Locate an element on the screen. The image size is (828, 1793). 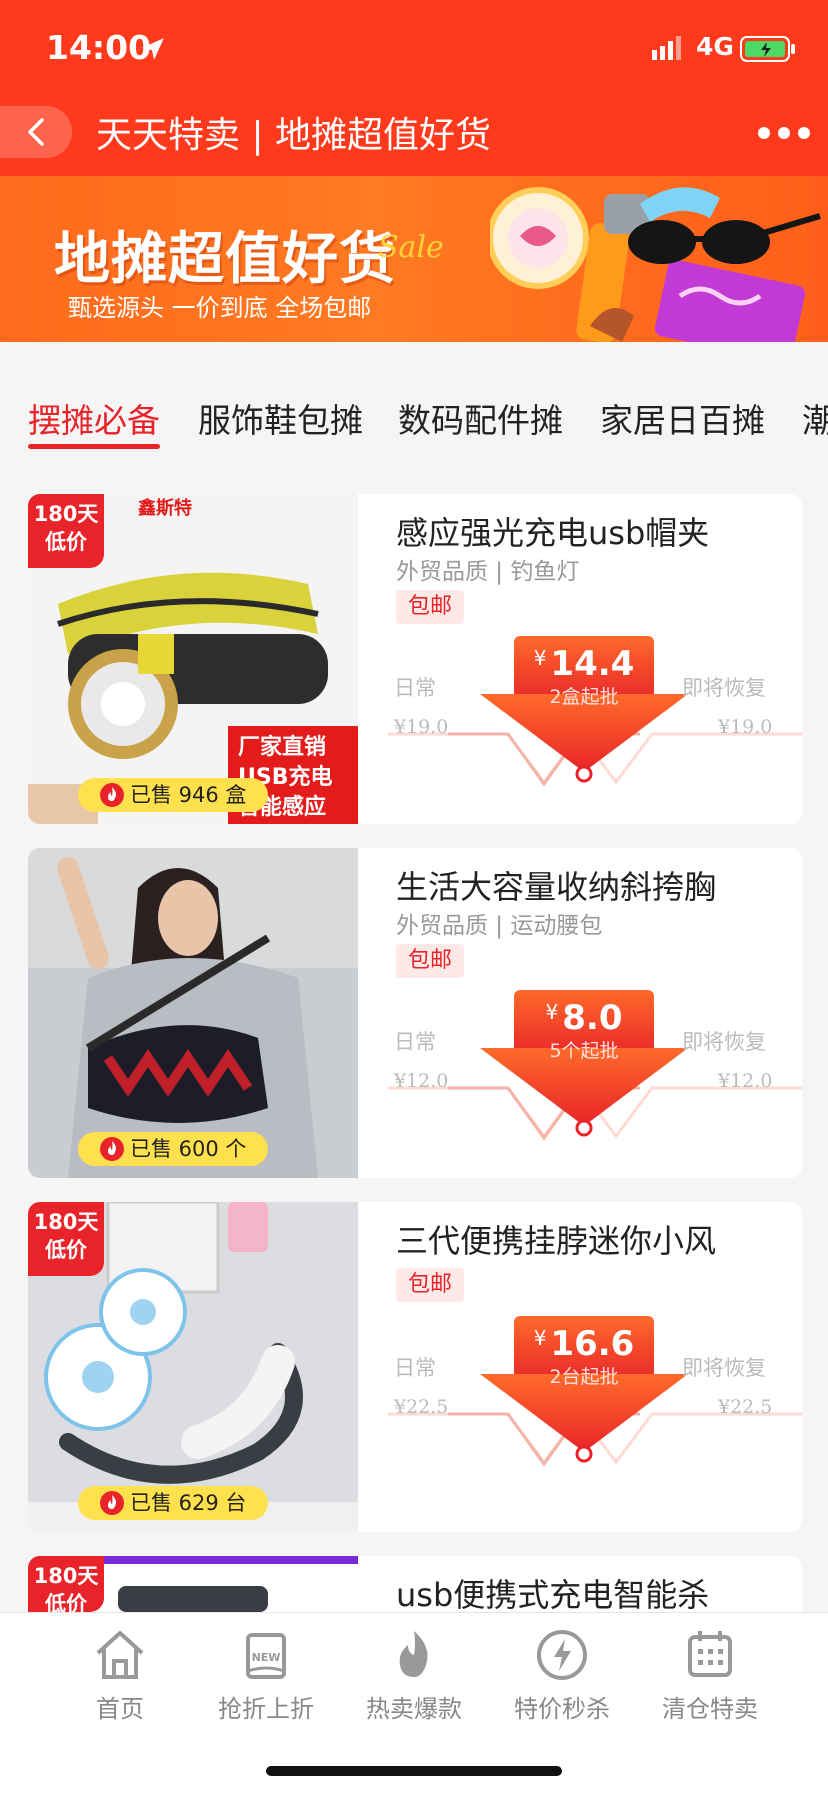
page-title: 天天特卖 | 地摊超值好货 is located at coordinates (294, 135).